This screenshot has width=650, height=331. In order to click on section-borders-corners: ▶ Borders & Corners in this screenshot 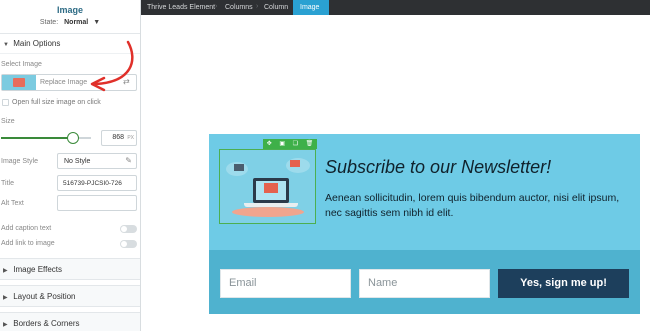, I will do `click(70, 321)`.